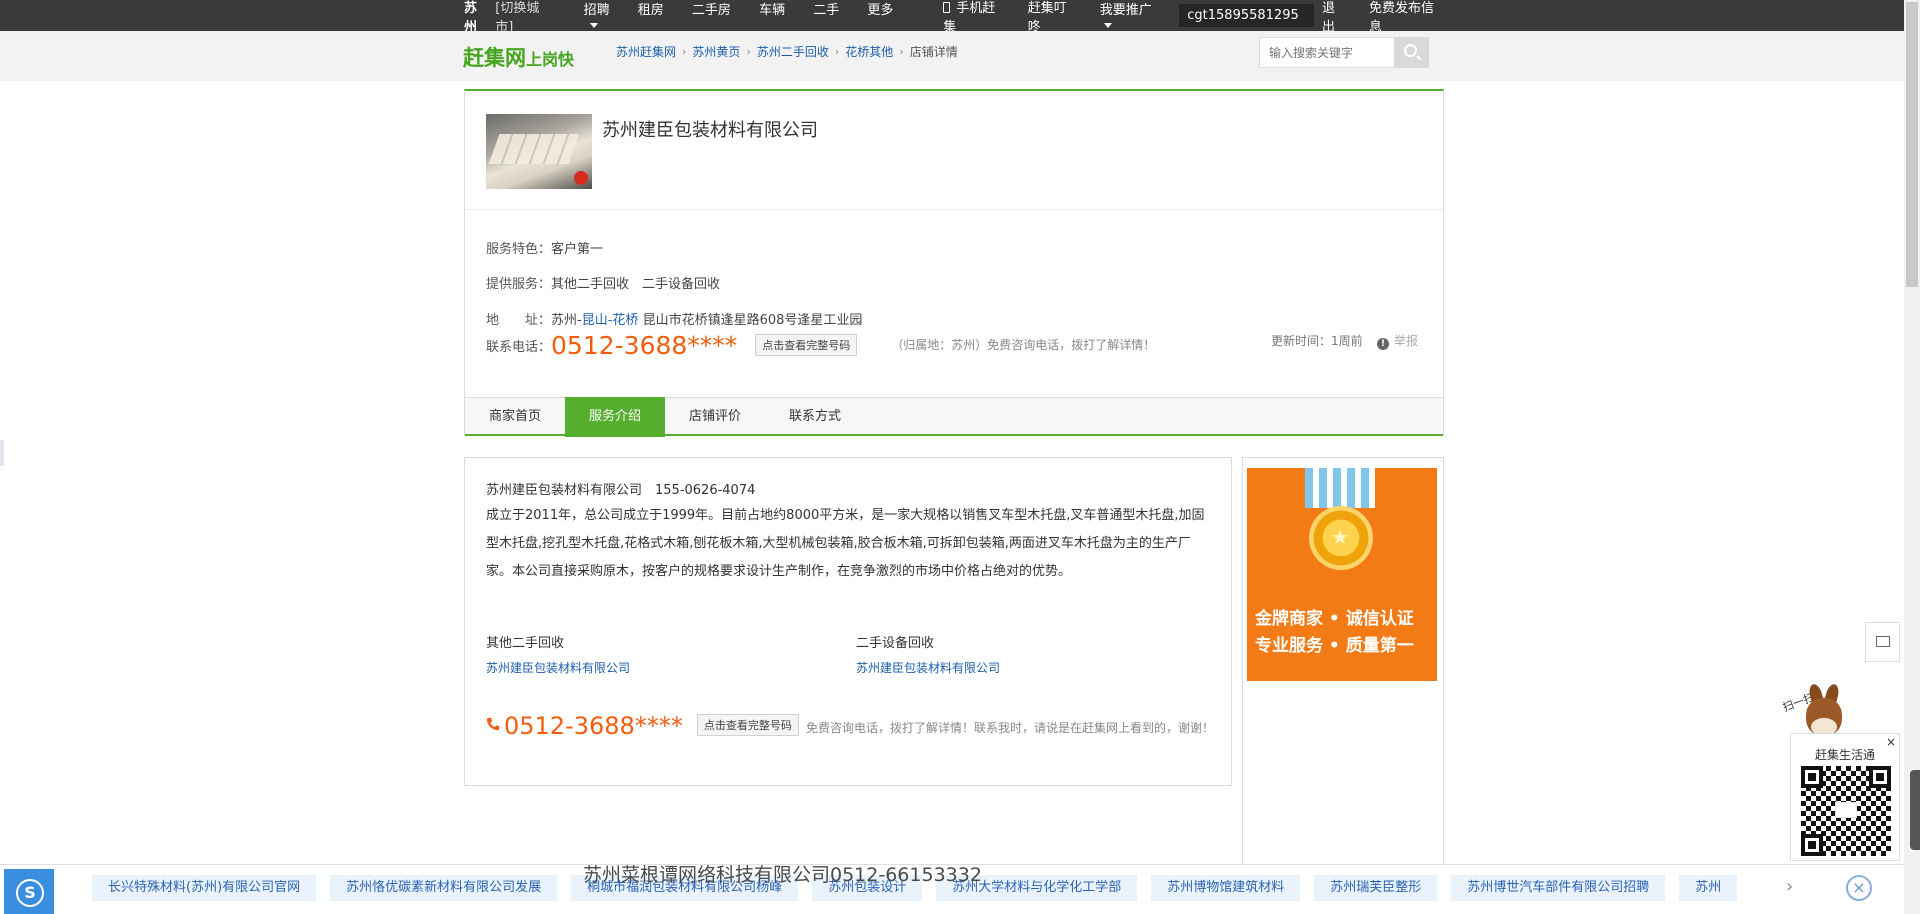 The image size is (1920, 914). Describe the element at coordinates (772, 10) in the screenshot. I see `nav-vehicles: 车辆` at that location.